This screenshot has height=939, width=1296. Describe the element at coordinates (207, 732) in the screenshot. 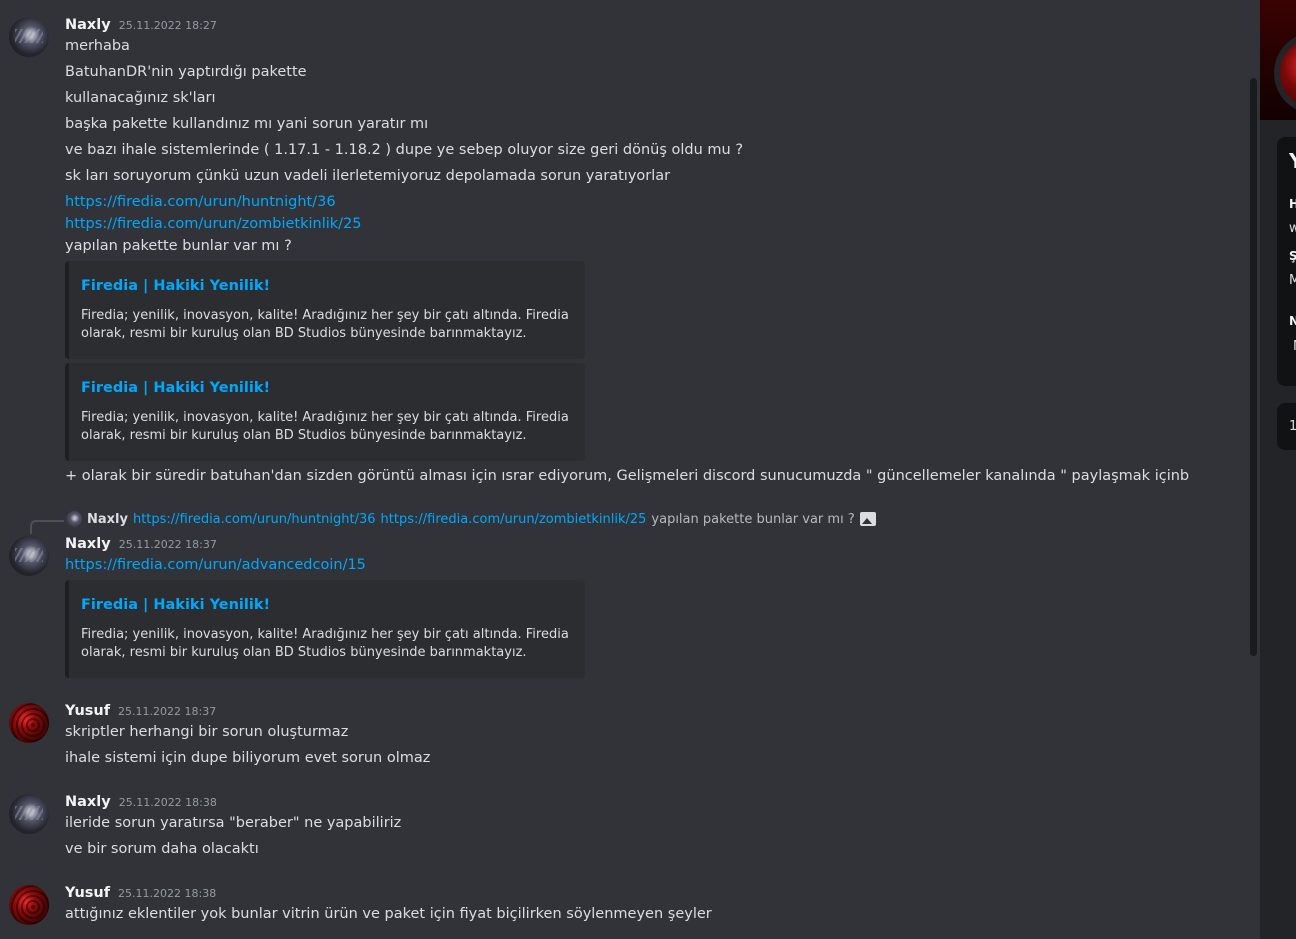

I see `message-text: skriptler herhangi bir sorun oluşturmaz` at that location.